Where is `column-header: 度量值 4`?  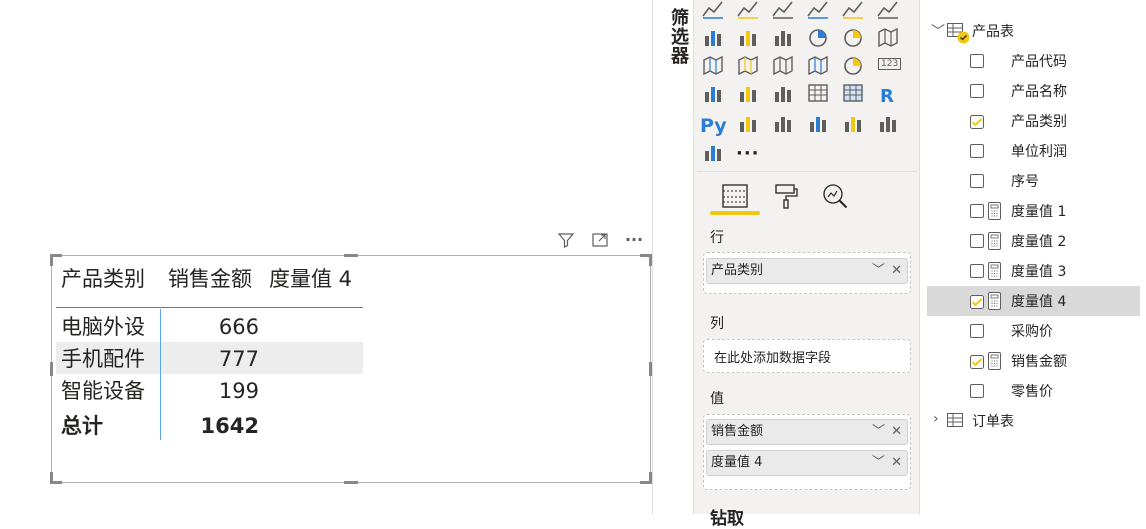
column-header: 度量值 4 is located at coordinates (310, 279).